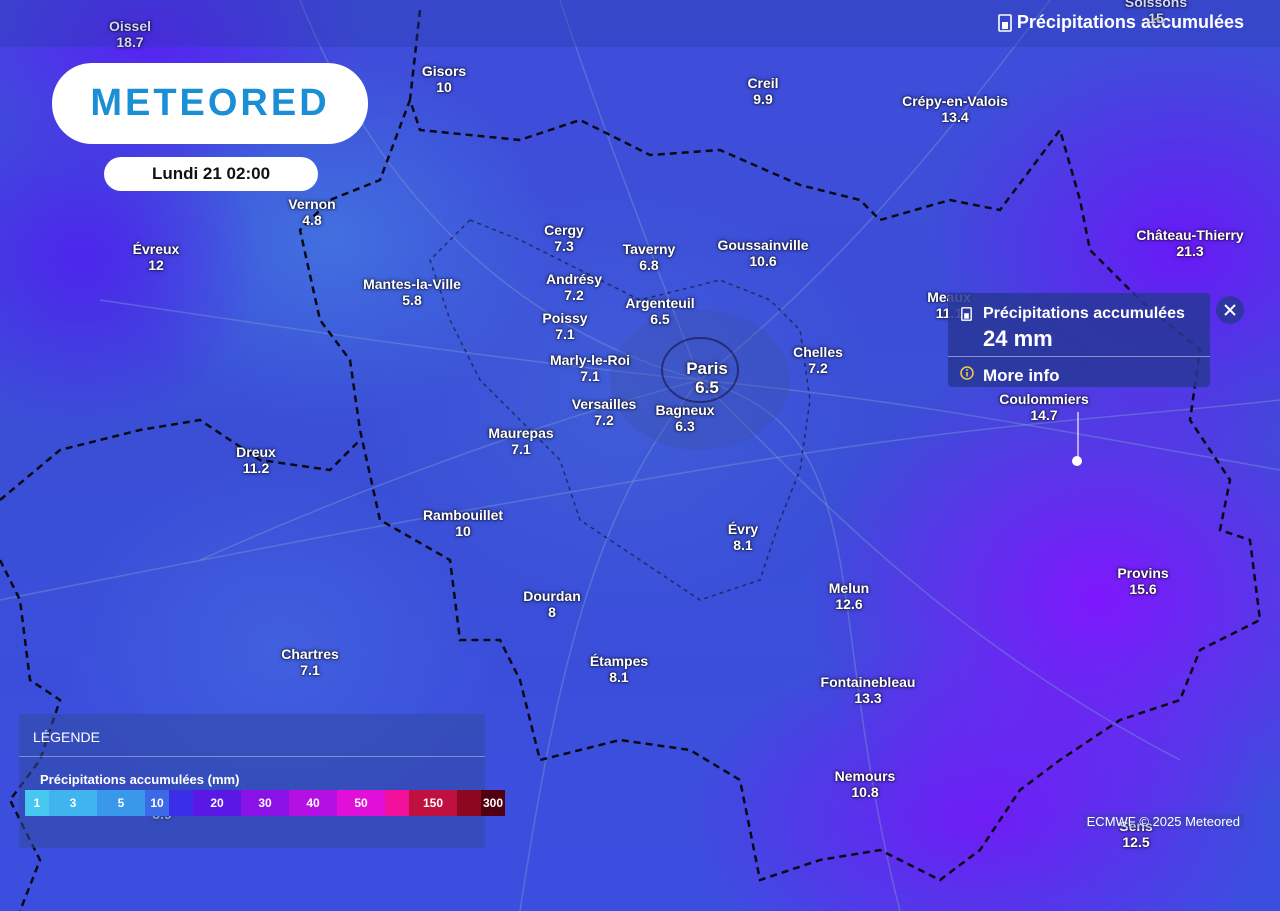  I want to click on city-label: Versailles 7.2, so click(604, 412).